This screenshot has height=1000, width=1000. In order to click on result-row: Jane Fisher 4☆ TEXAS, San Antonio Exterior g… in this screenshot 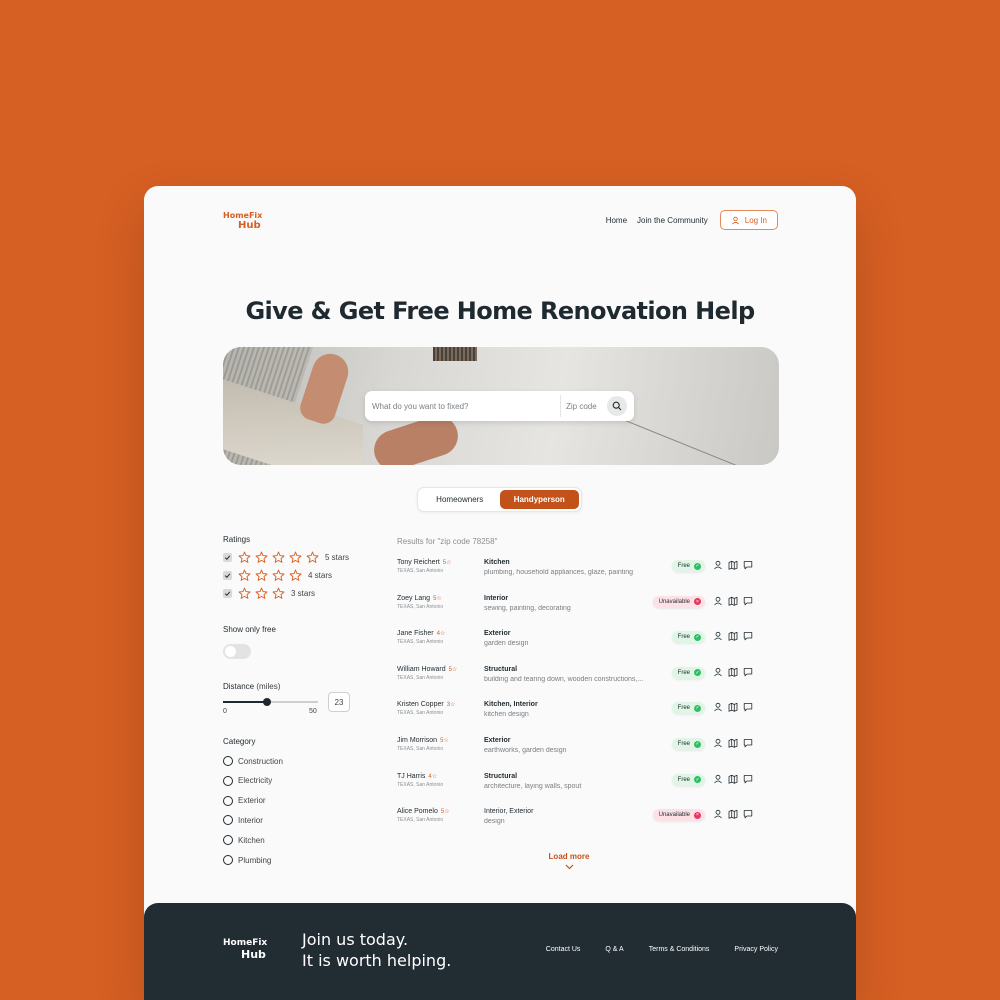, I will do `click(575, 644)`.